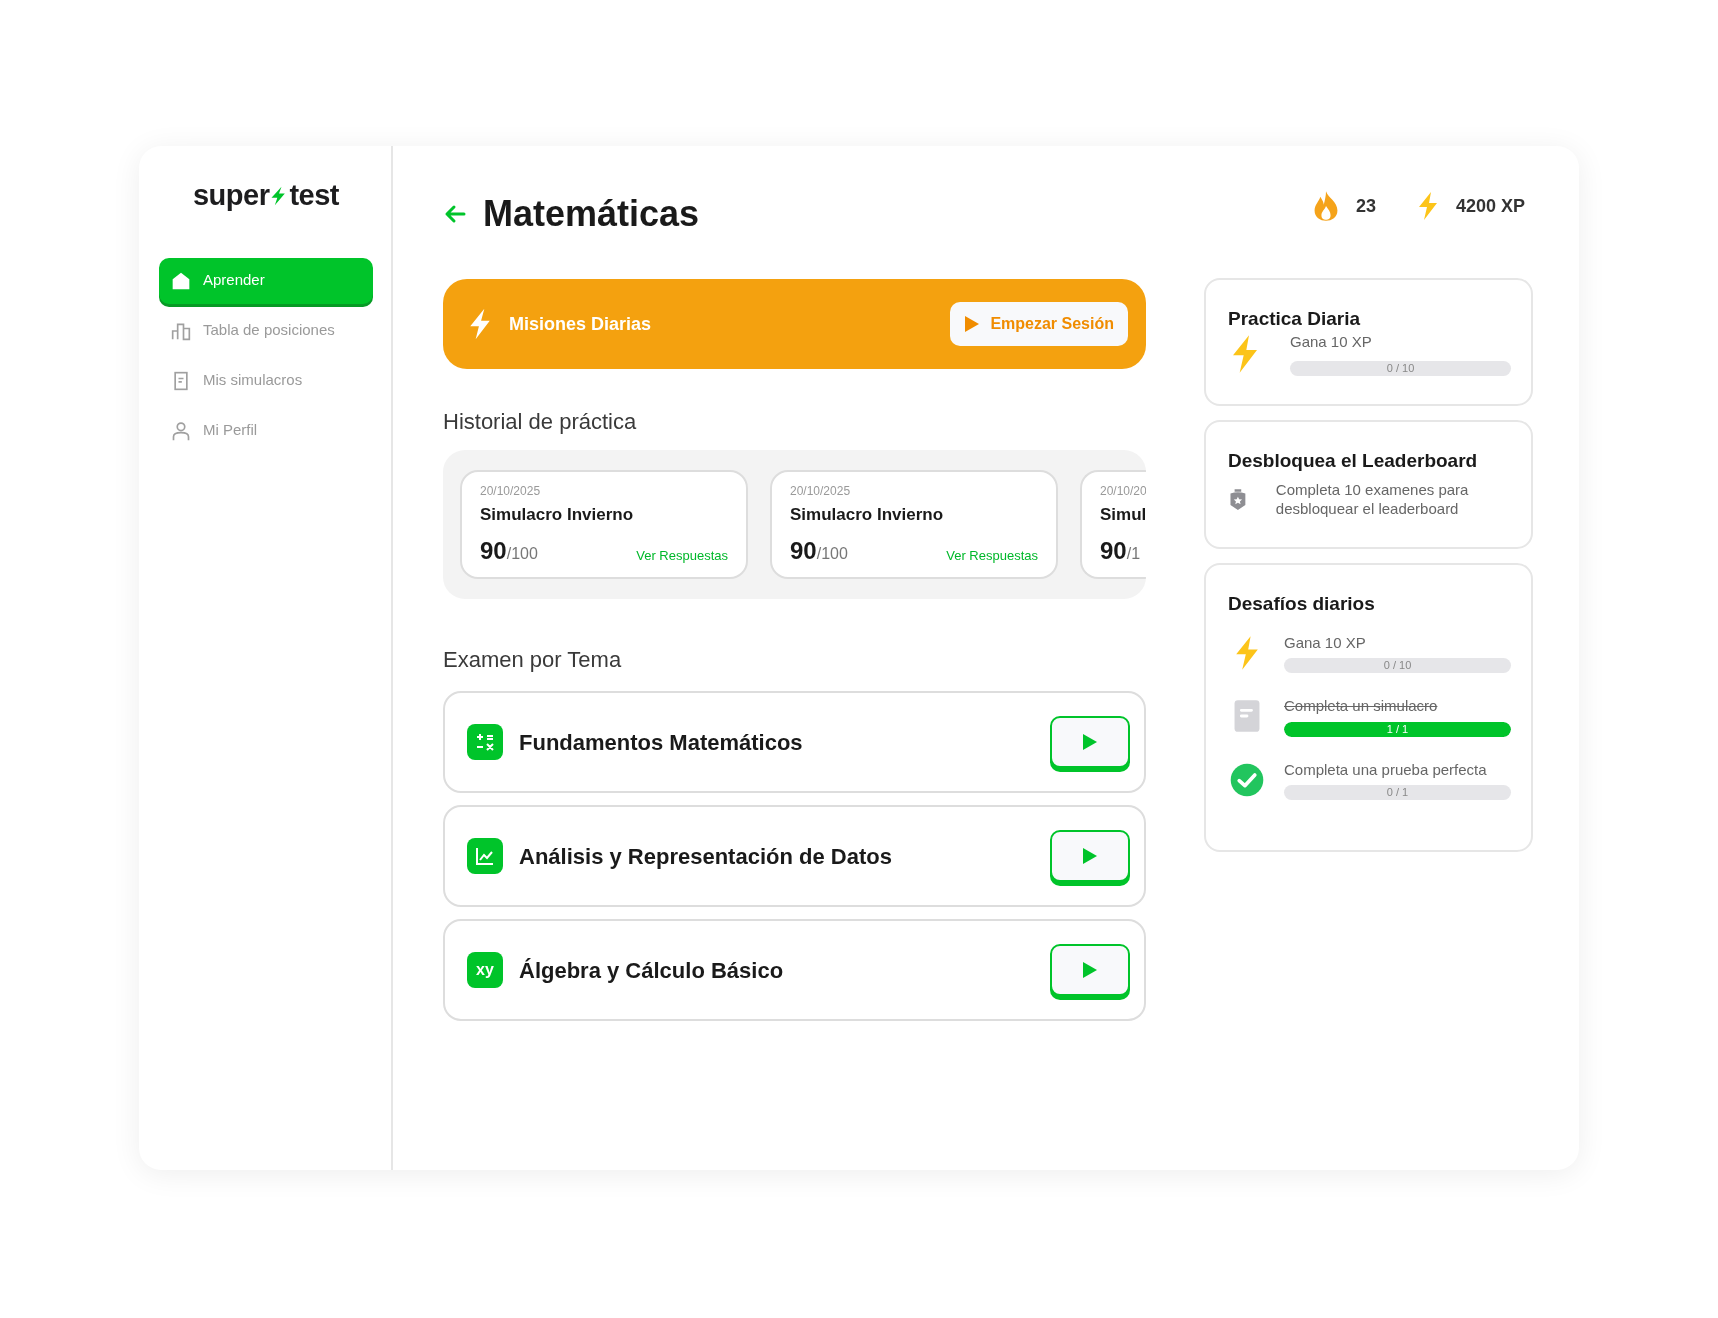 The height and width of the screenshot is (1318, 1718). Describe the element at coordinates (1365, 206) in the screenshot. I see `streak-count: 23` at that location.